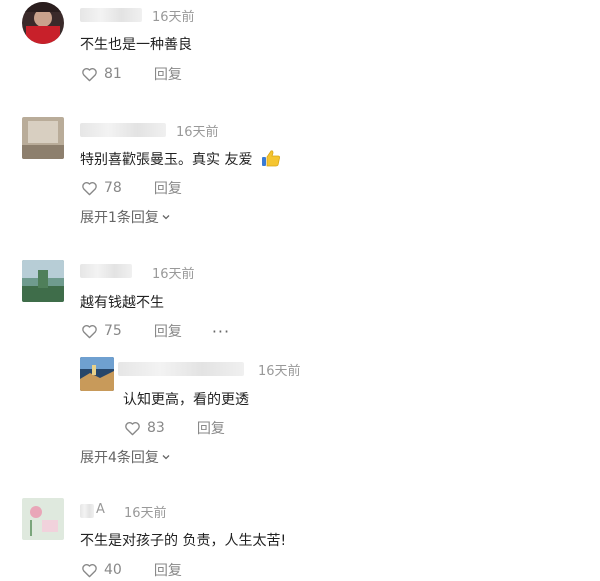 The height and width of the screenshot is (581, 600). I want to click on expand-replies-button: 展开4条回复, so click(125, 457).